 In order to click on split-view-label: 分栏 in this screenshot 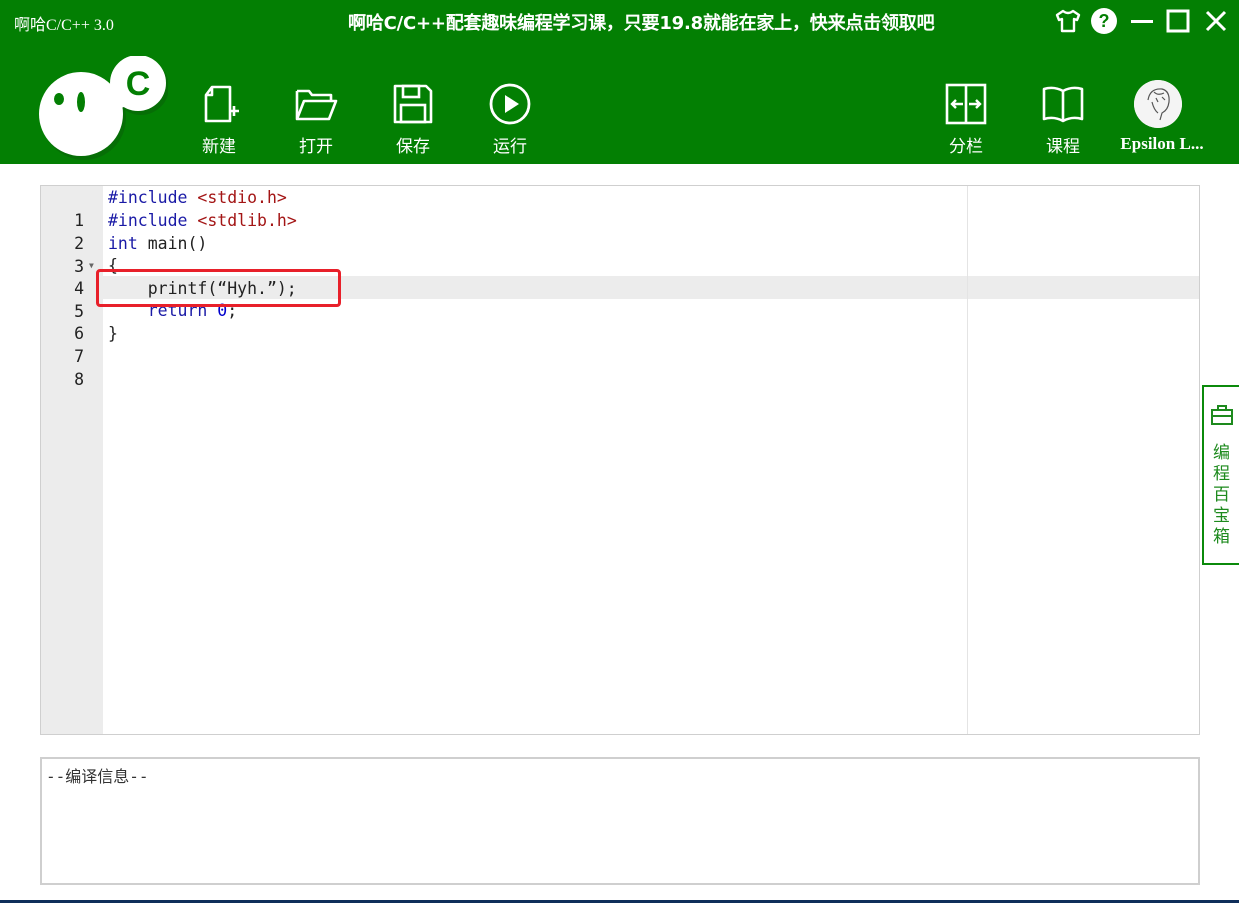, I will do `click(966, 147)`.